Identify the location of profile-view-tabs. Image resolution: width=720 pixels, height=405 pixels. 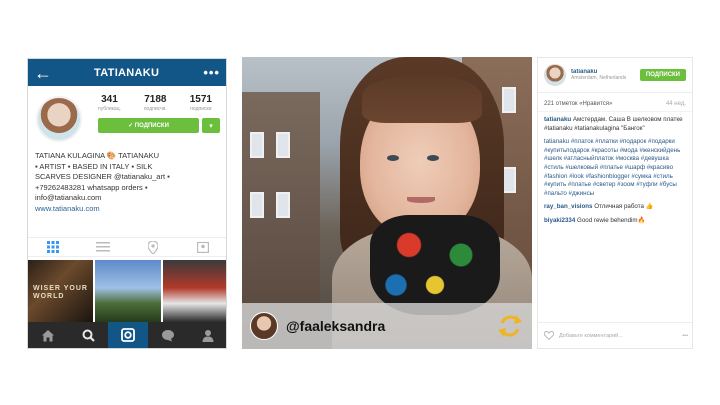
(127, 247).